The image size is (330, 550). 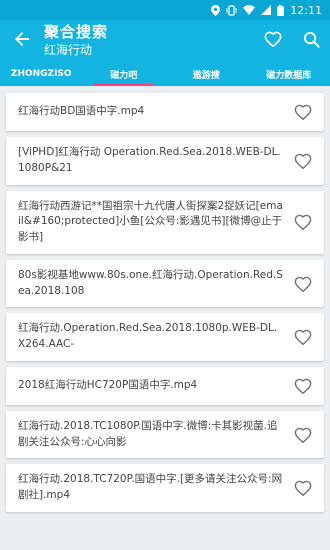 What do you see at coordinates (249, 10) in the screenshot?
I see `wifi-icon` at bounding box center [249, 10].